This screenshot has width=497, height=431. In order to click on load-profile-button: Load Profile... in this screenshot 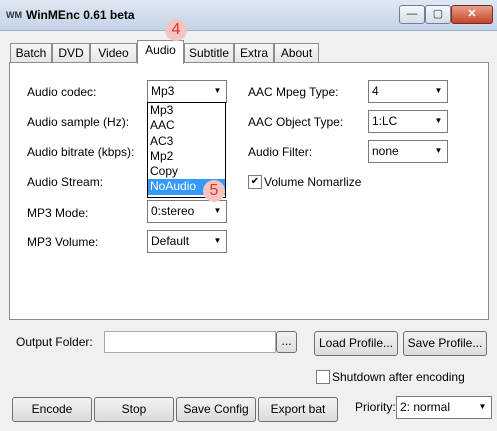, I will do `click(356, 343)`.